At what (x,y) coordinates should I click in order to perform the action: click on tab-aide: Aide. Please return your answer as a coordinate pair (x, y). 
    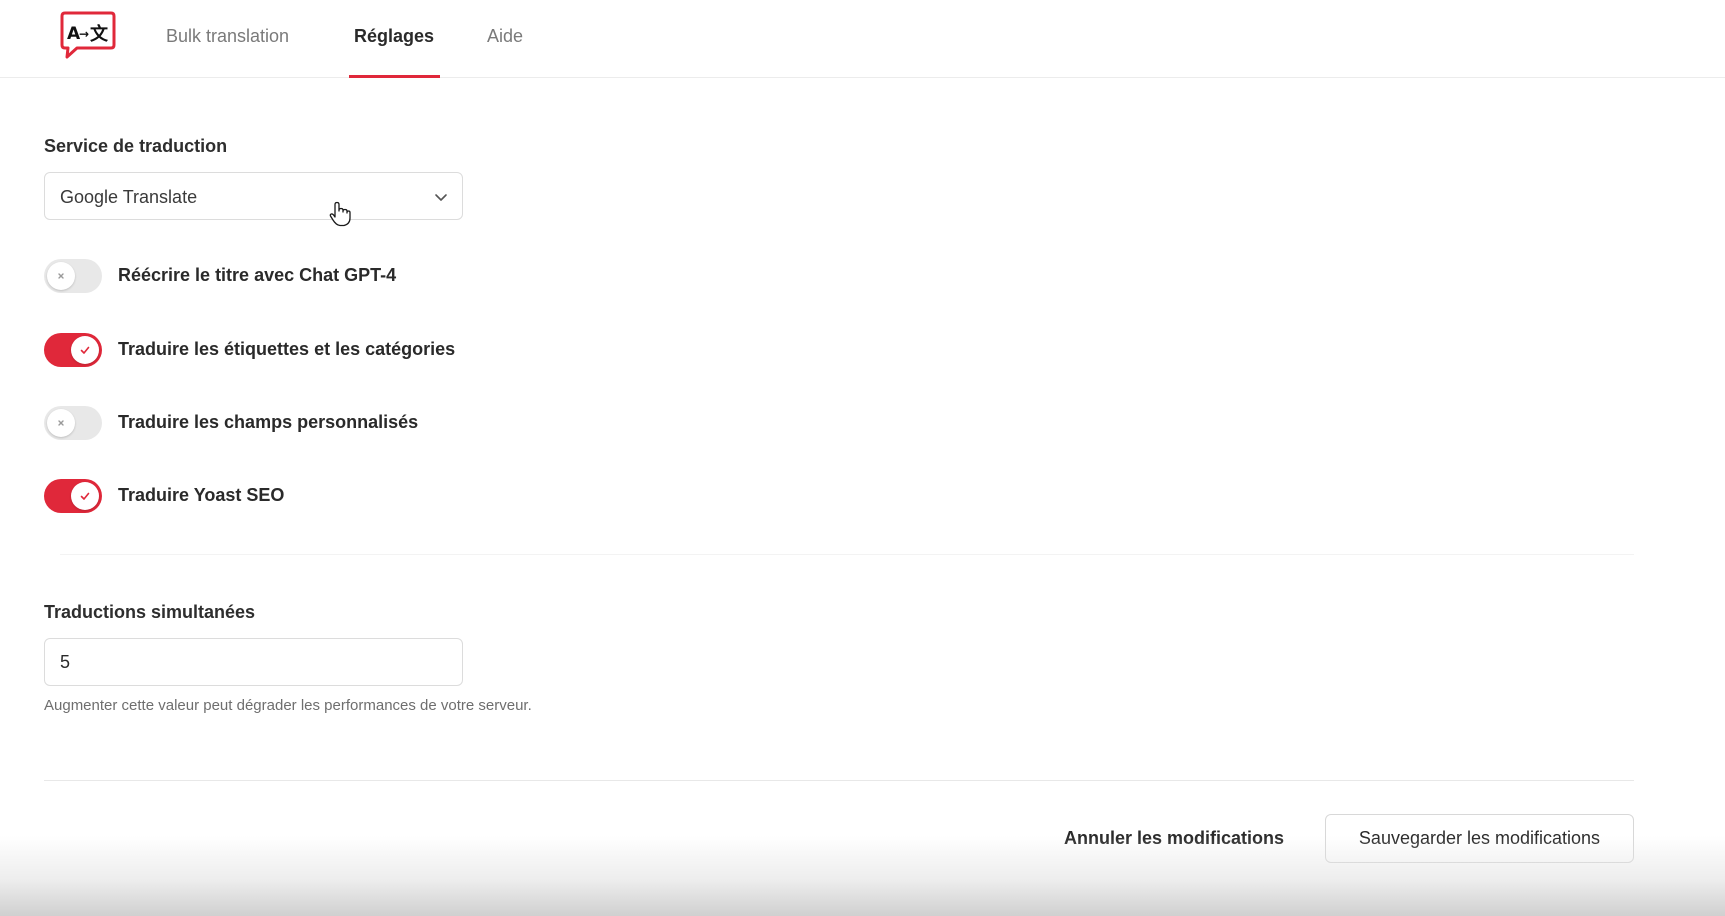
    Looking at the image, I should click on (505, 39).